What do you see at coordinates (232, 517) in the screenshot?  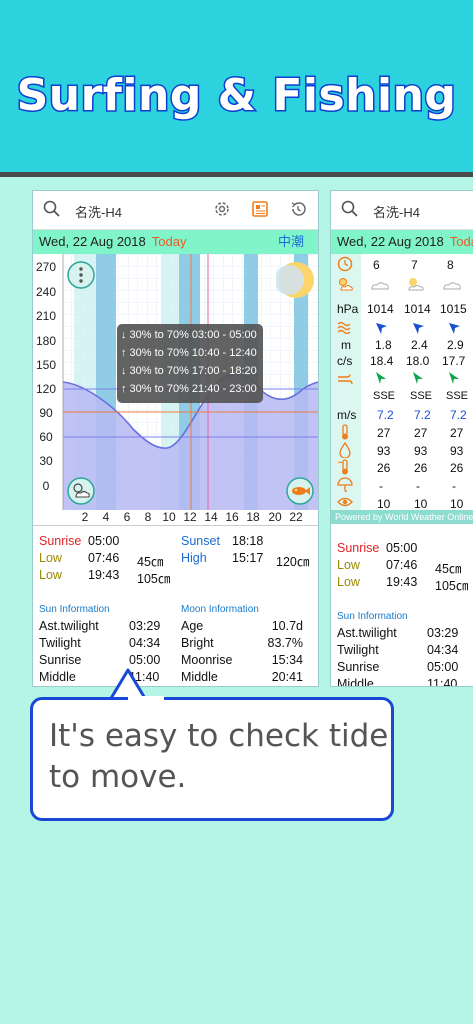 I see `x-tick-label: 16` at bounding box center [232, 517].